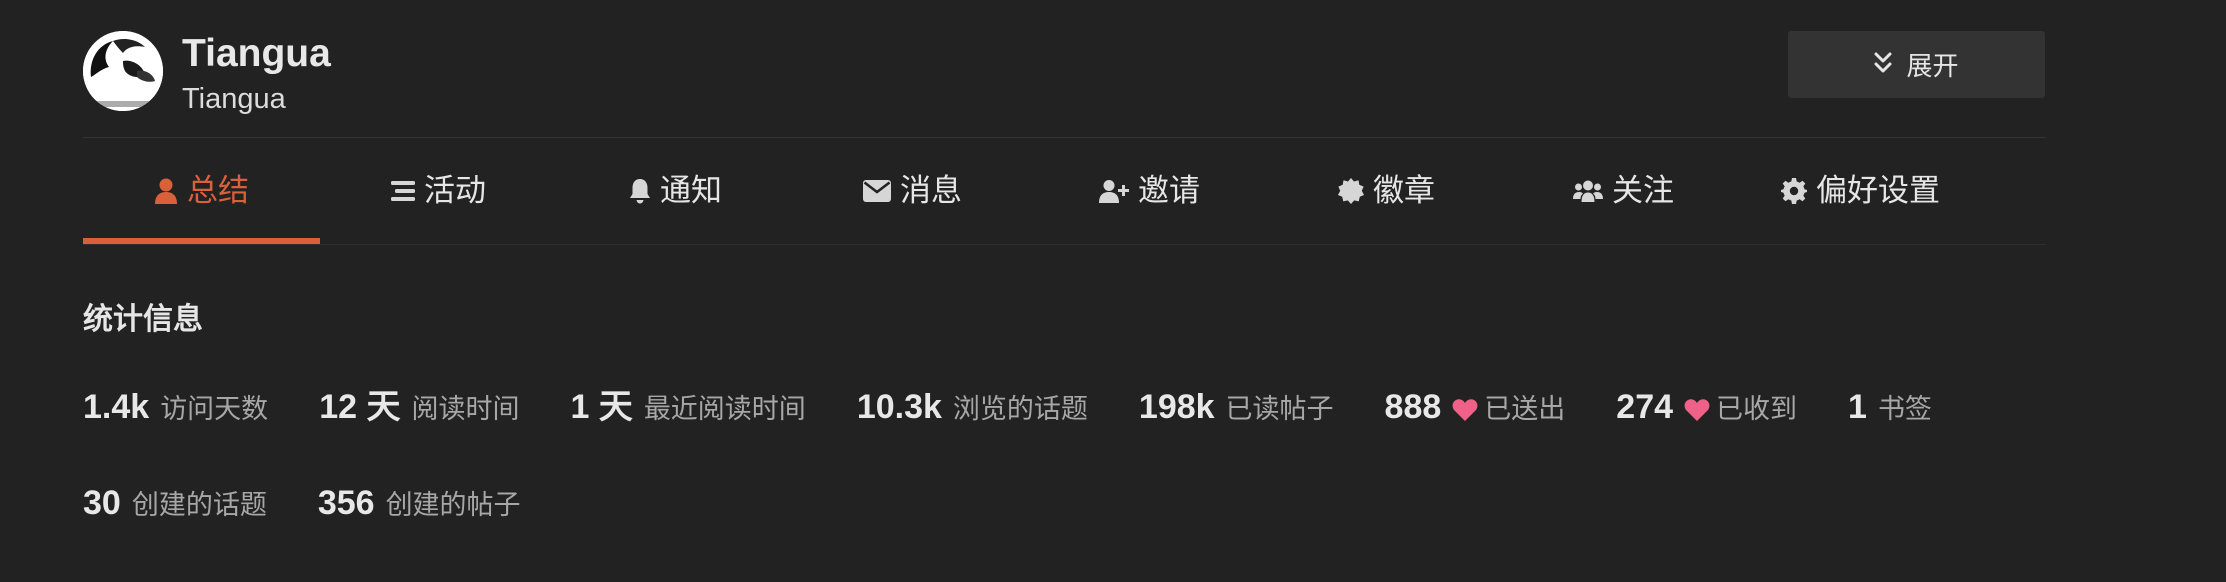 This screenshot has height=582, width=2226. I want to click on stat-value: 888, so click(1413, 407).